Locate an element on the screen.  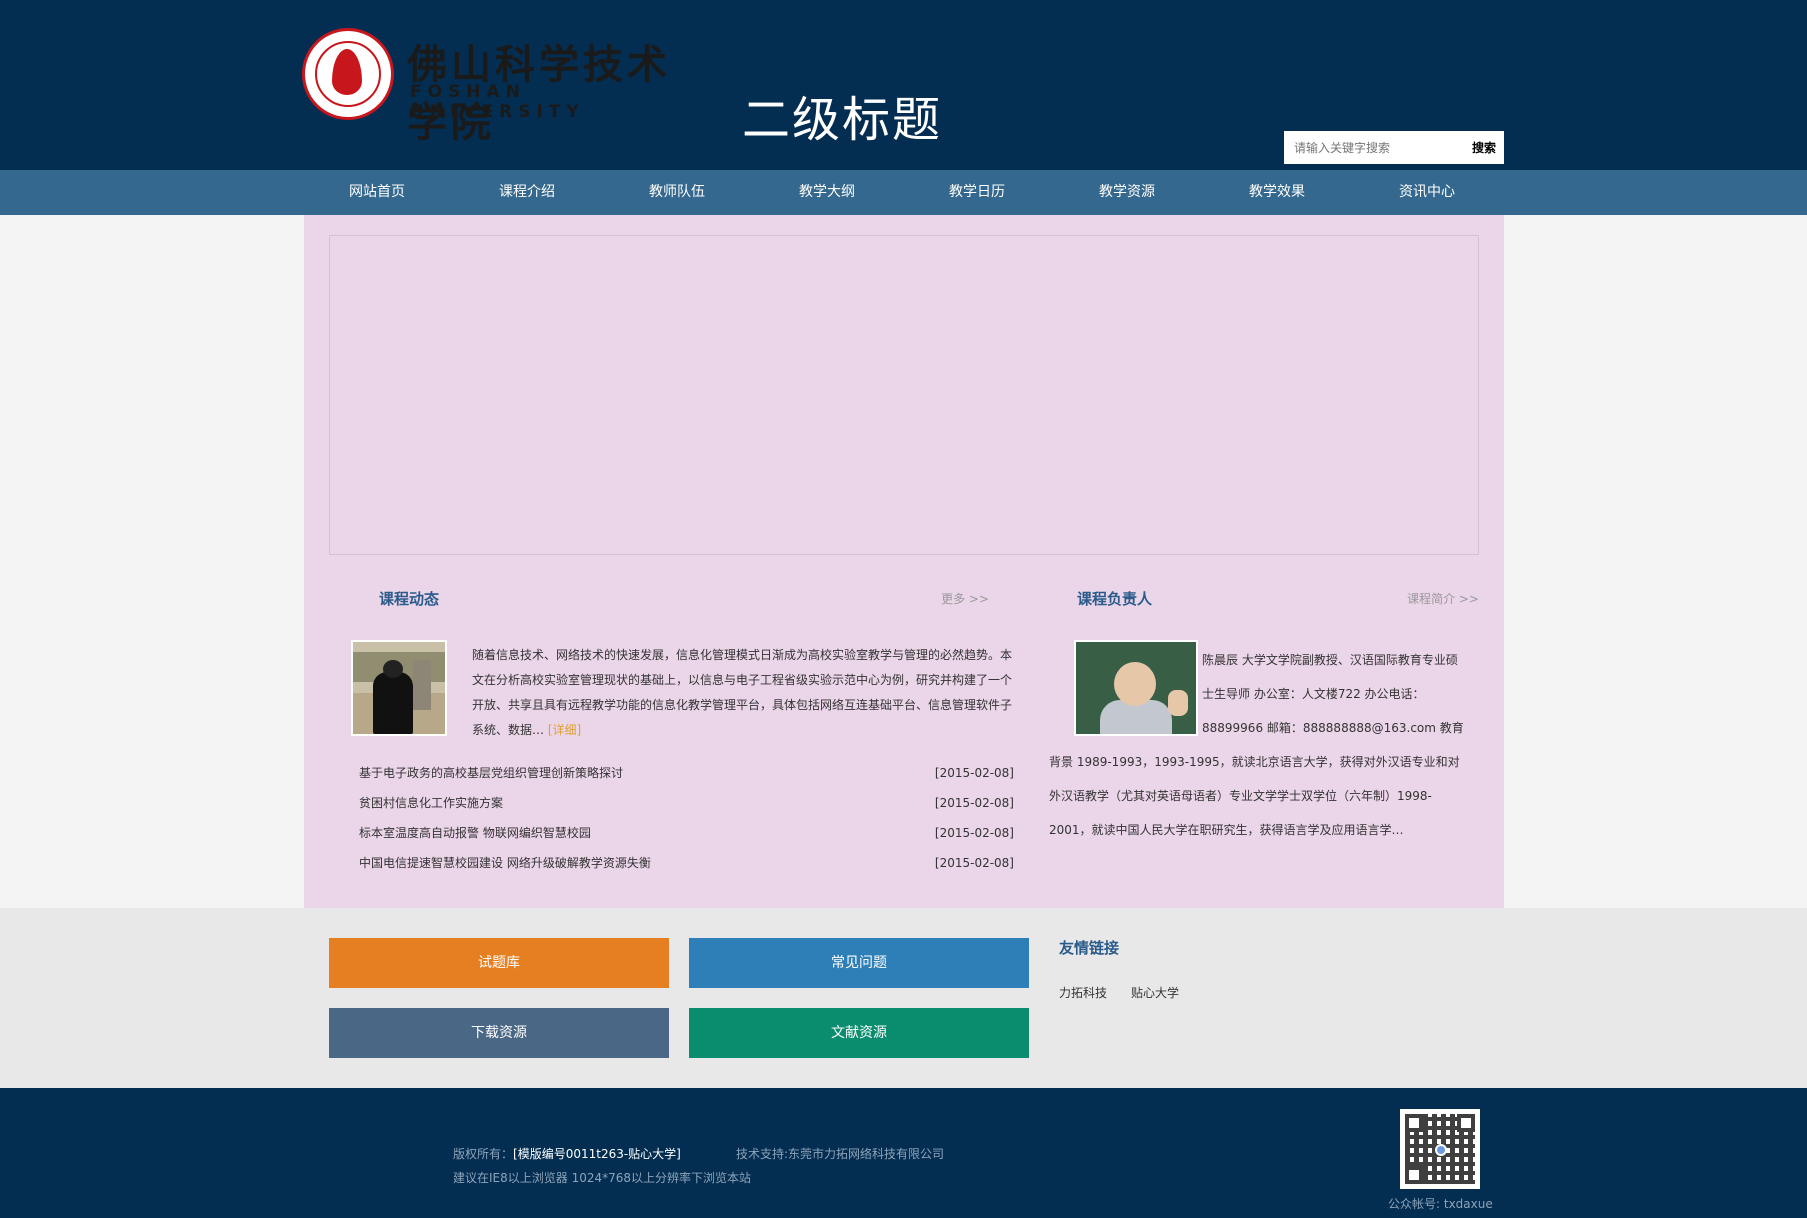
leader-section-title: 课程负责人 is located at coordinates (1115, 599).